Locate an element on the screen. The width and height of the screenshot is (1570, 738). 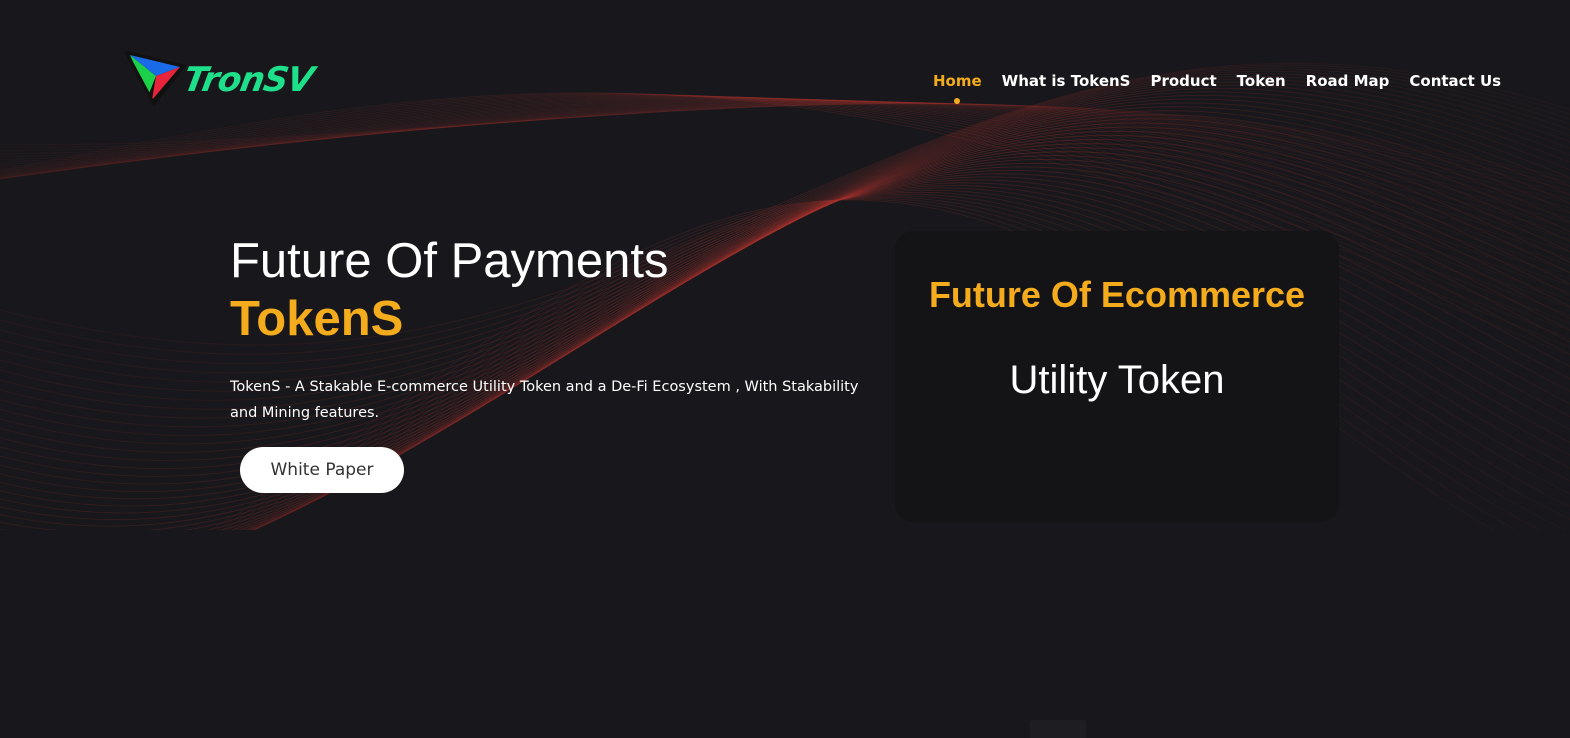
nav-item-product: Product is located at coordinates (1183, 81).